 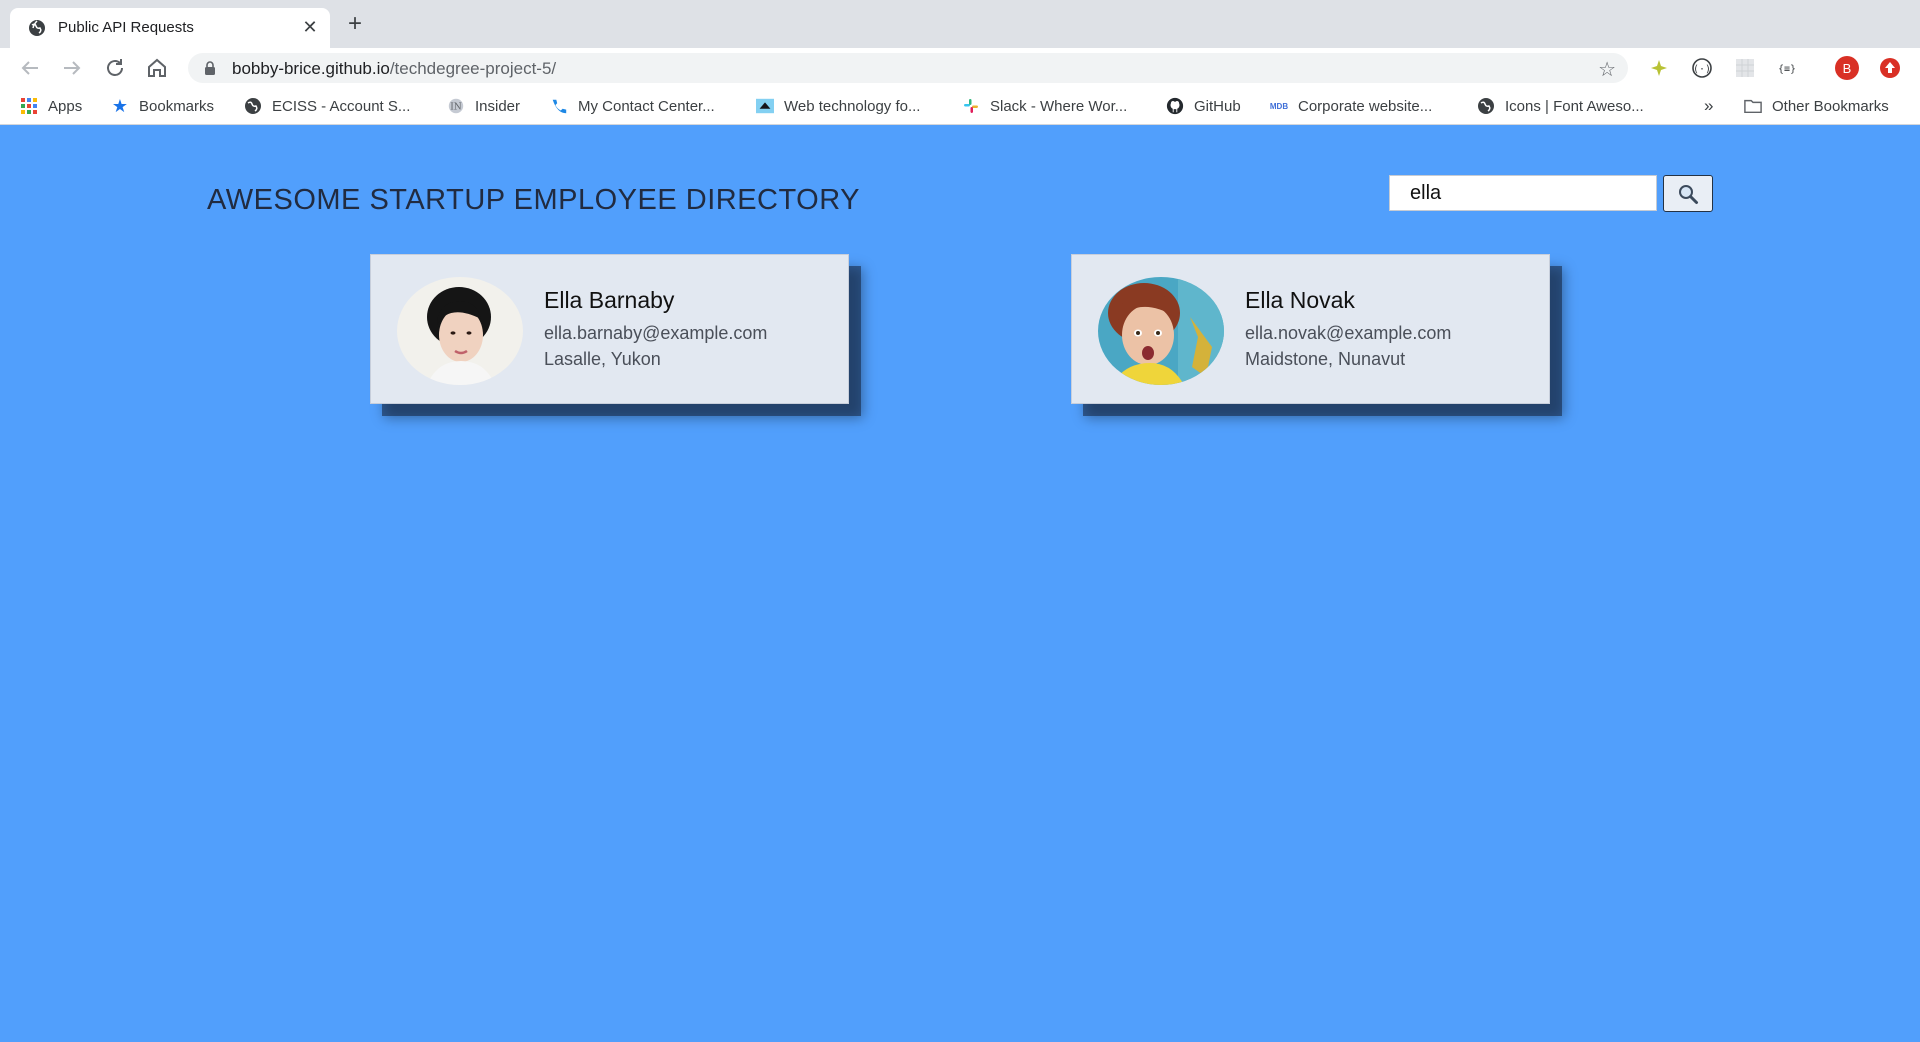 I want to click on forward-arrow-icon, so click(x=72, y=68).